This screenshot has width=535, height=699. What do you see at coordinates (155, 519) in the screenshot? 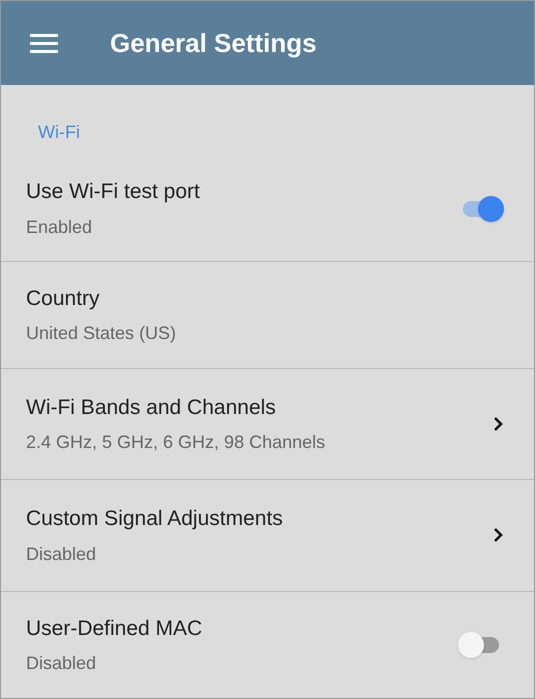
I see `setting-title: Custom Signal Adjustments` at bounding box center [155, 519].